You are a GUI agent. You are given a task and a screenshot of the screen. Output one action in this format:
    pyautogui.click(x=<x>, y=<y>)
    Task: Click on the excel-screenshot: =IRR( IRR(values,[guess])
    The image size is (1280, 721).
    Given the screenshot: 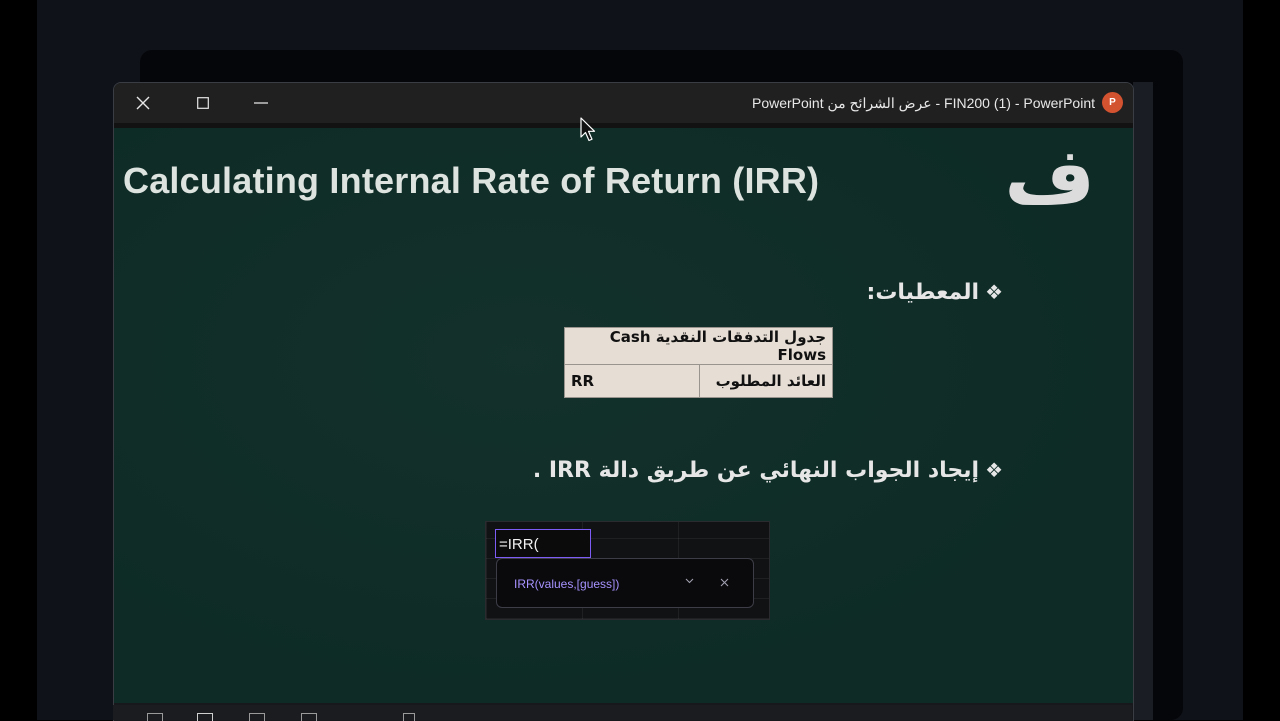 What is the action you would take?
    pyautogui.click(x=627, y=570)
    